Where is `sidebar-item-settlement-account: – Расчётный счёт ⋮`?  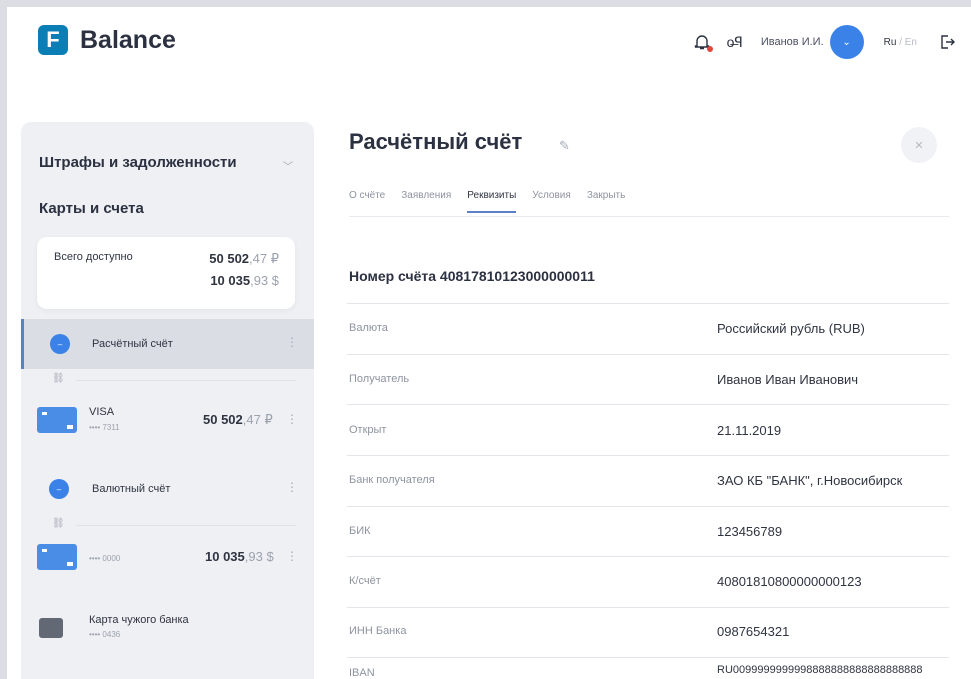
sidebar-item-settlement-account: – Расчётный счёт ⋮ is located at coordinates (167, 344).